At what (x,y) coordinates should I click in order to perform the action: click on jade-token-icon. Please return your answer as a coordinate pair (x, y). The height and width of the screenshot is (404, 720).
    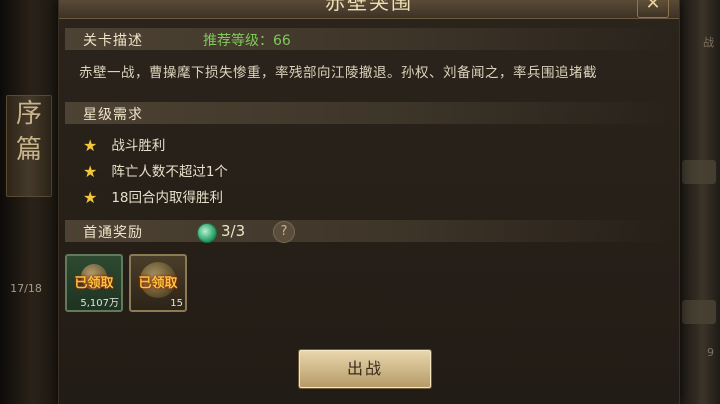
    Looking at the image, I should click on (207, 233).